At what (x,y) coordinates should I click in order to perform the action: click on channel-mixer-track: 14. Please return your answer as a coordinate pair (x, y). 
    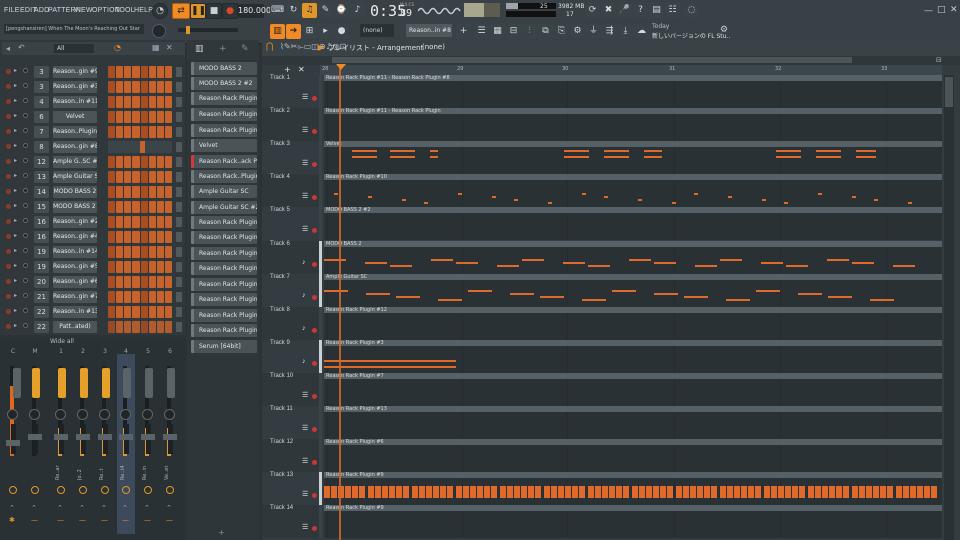
    Looking at the image, I should click on (41, 192).